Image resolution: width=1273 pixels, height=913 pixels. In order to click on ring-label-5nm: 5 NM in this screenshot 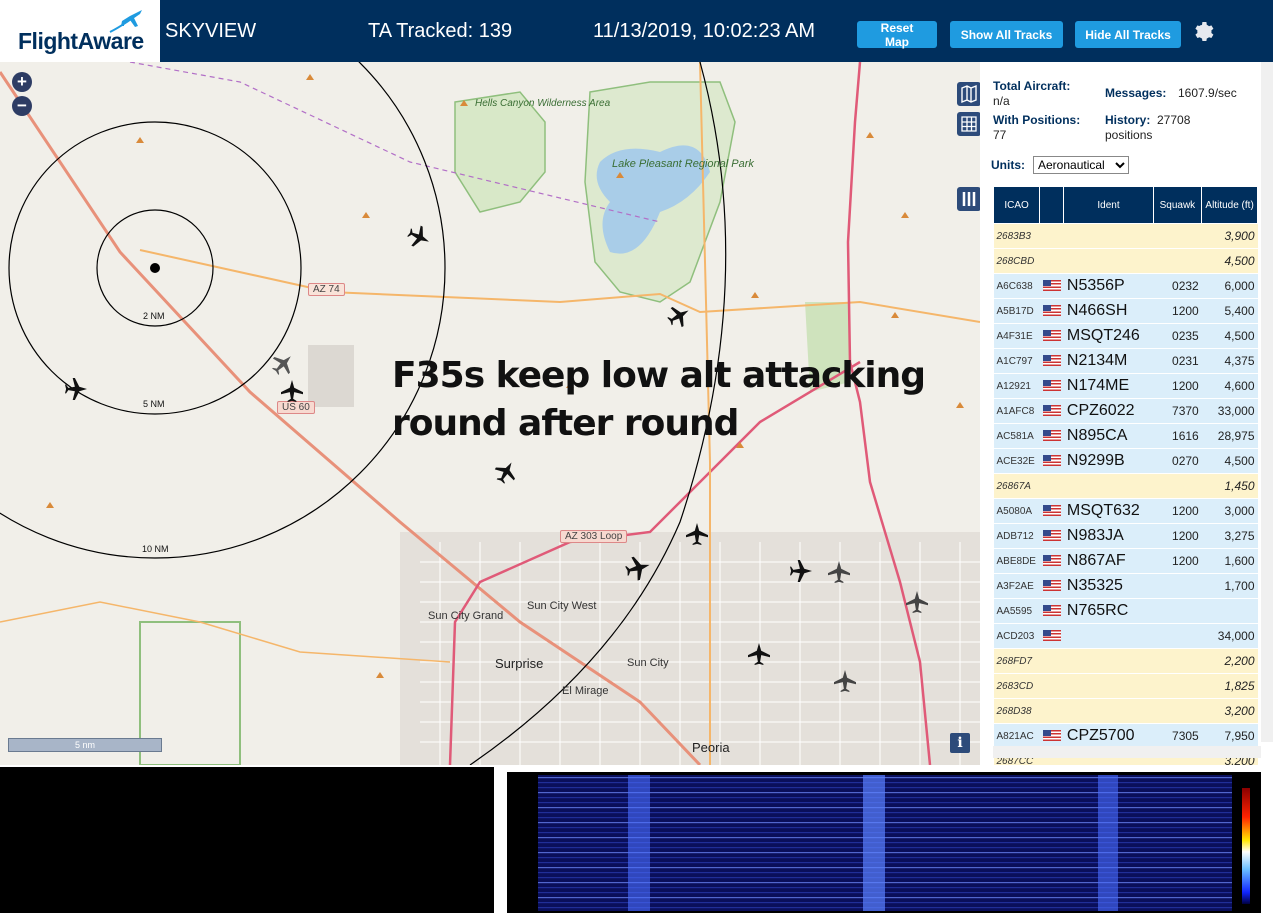, I will do `click(154, 404)`.